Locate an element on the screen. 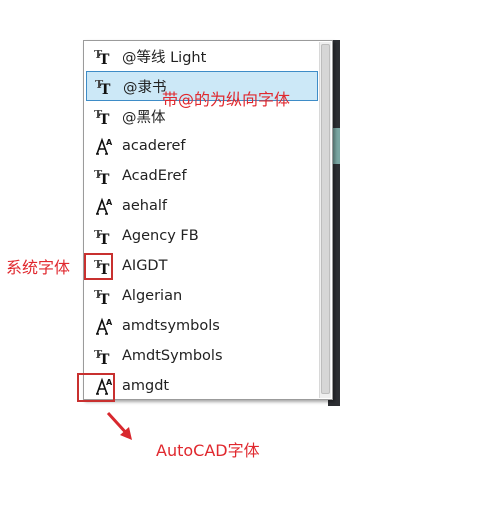 The width and height of the screenshot is (504, 508). font-name-label: AcadEref is located at coordinates (154, 176).